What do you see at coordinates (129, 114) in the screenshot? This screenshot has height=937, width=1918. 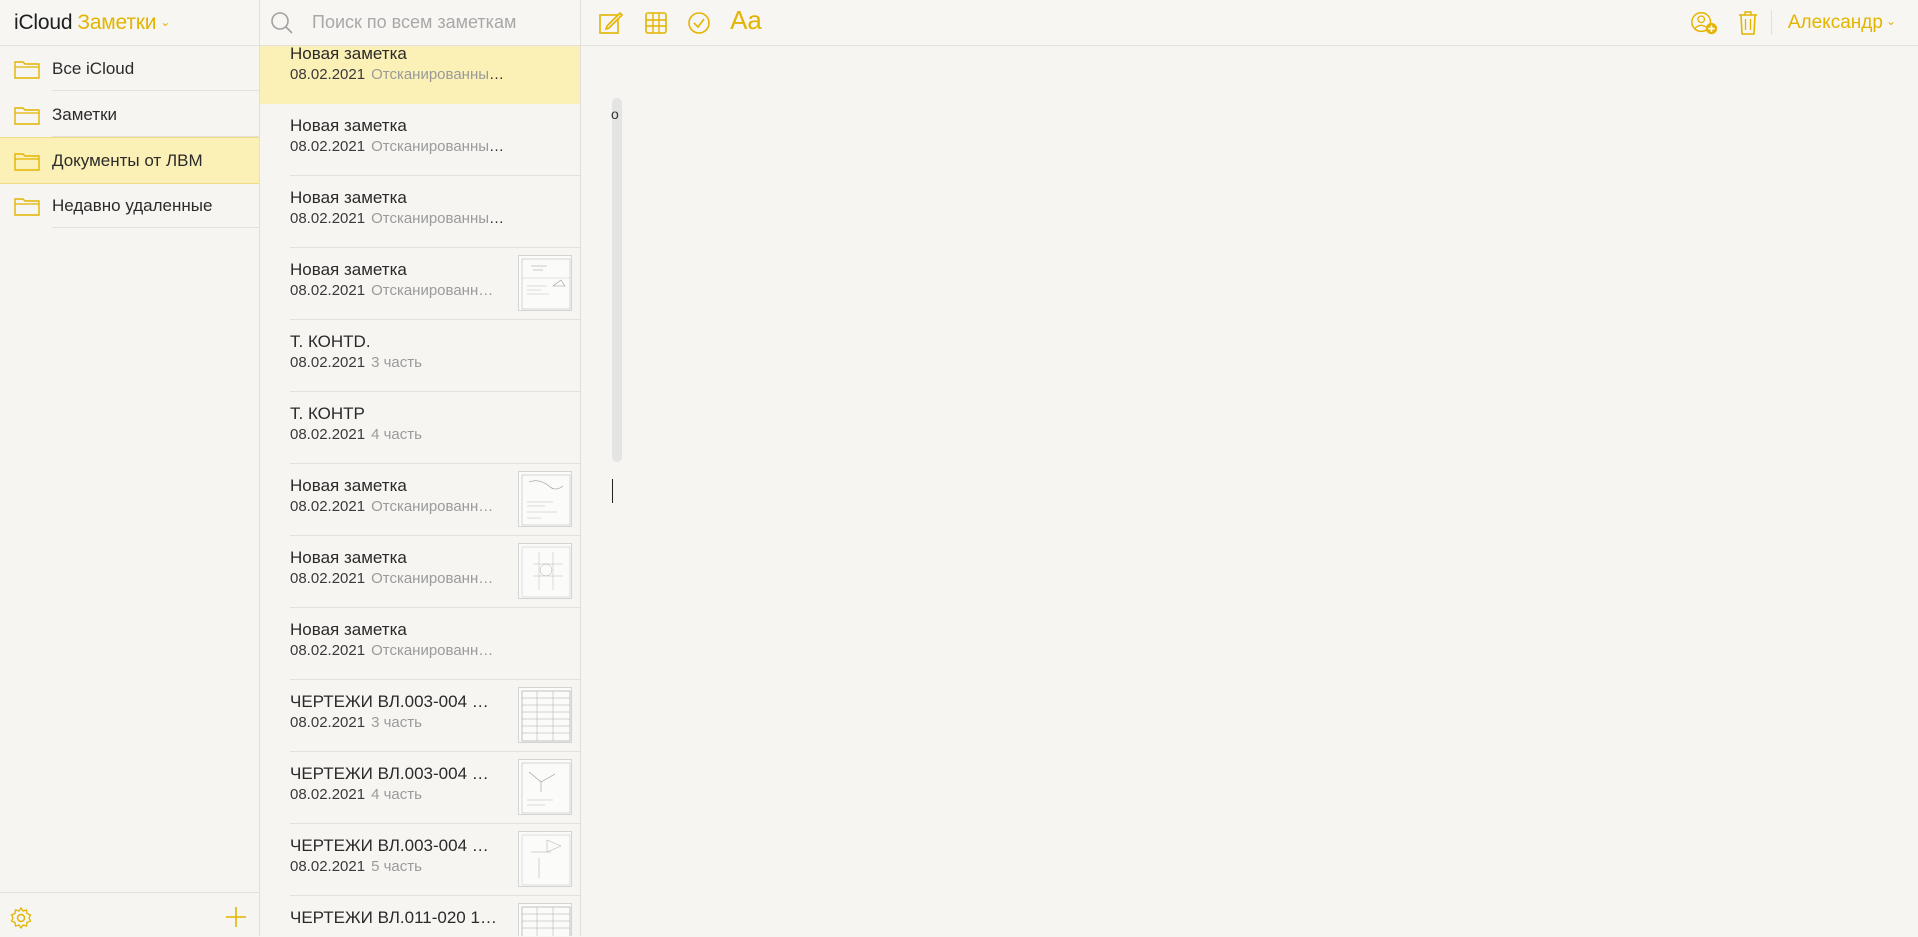 I see `sidebar-item-notes: Заметки` at bounding box center [129, 114].